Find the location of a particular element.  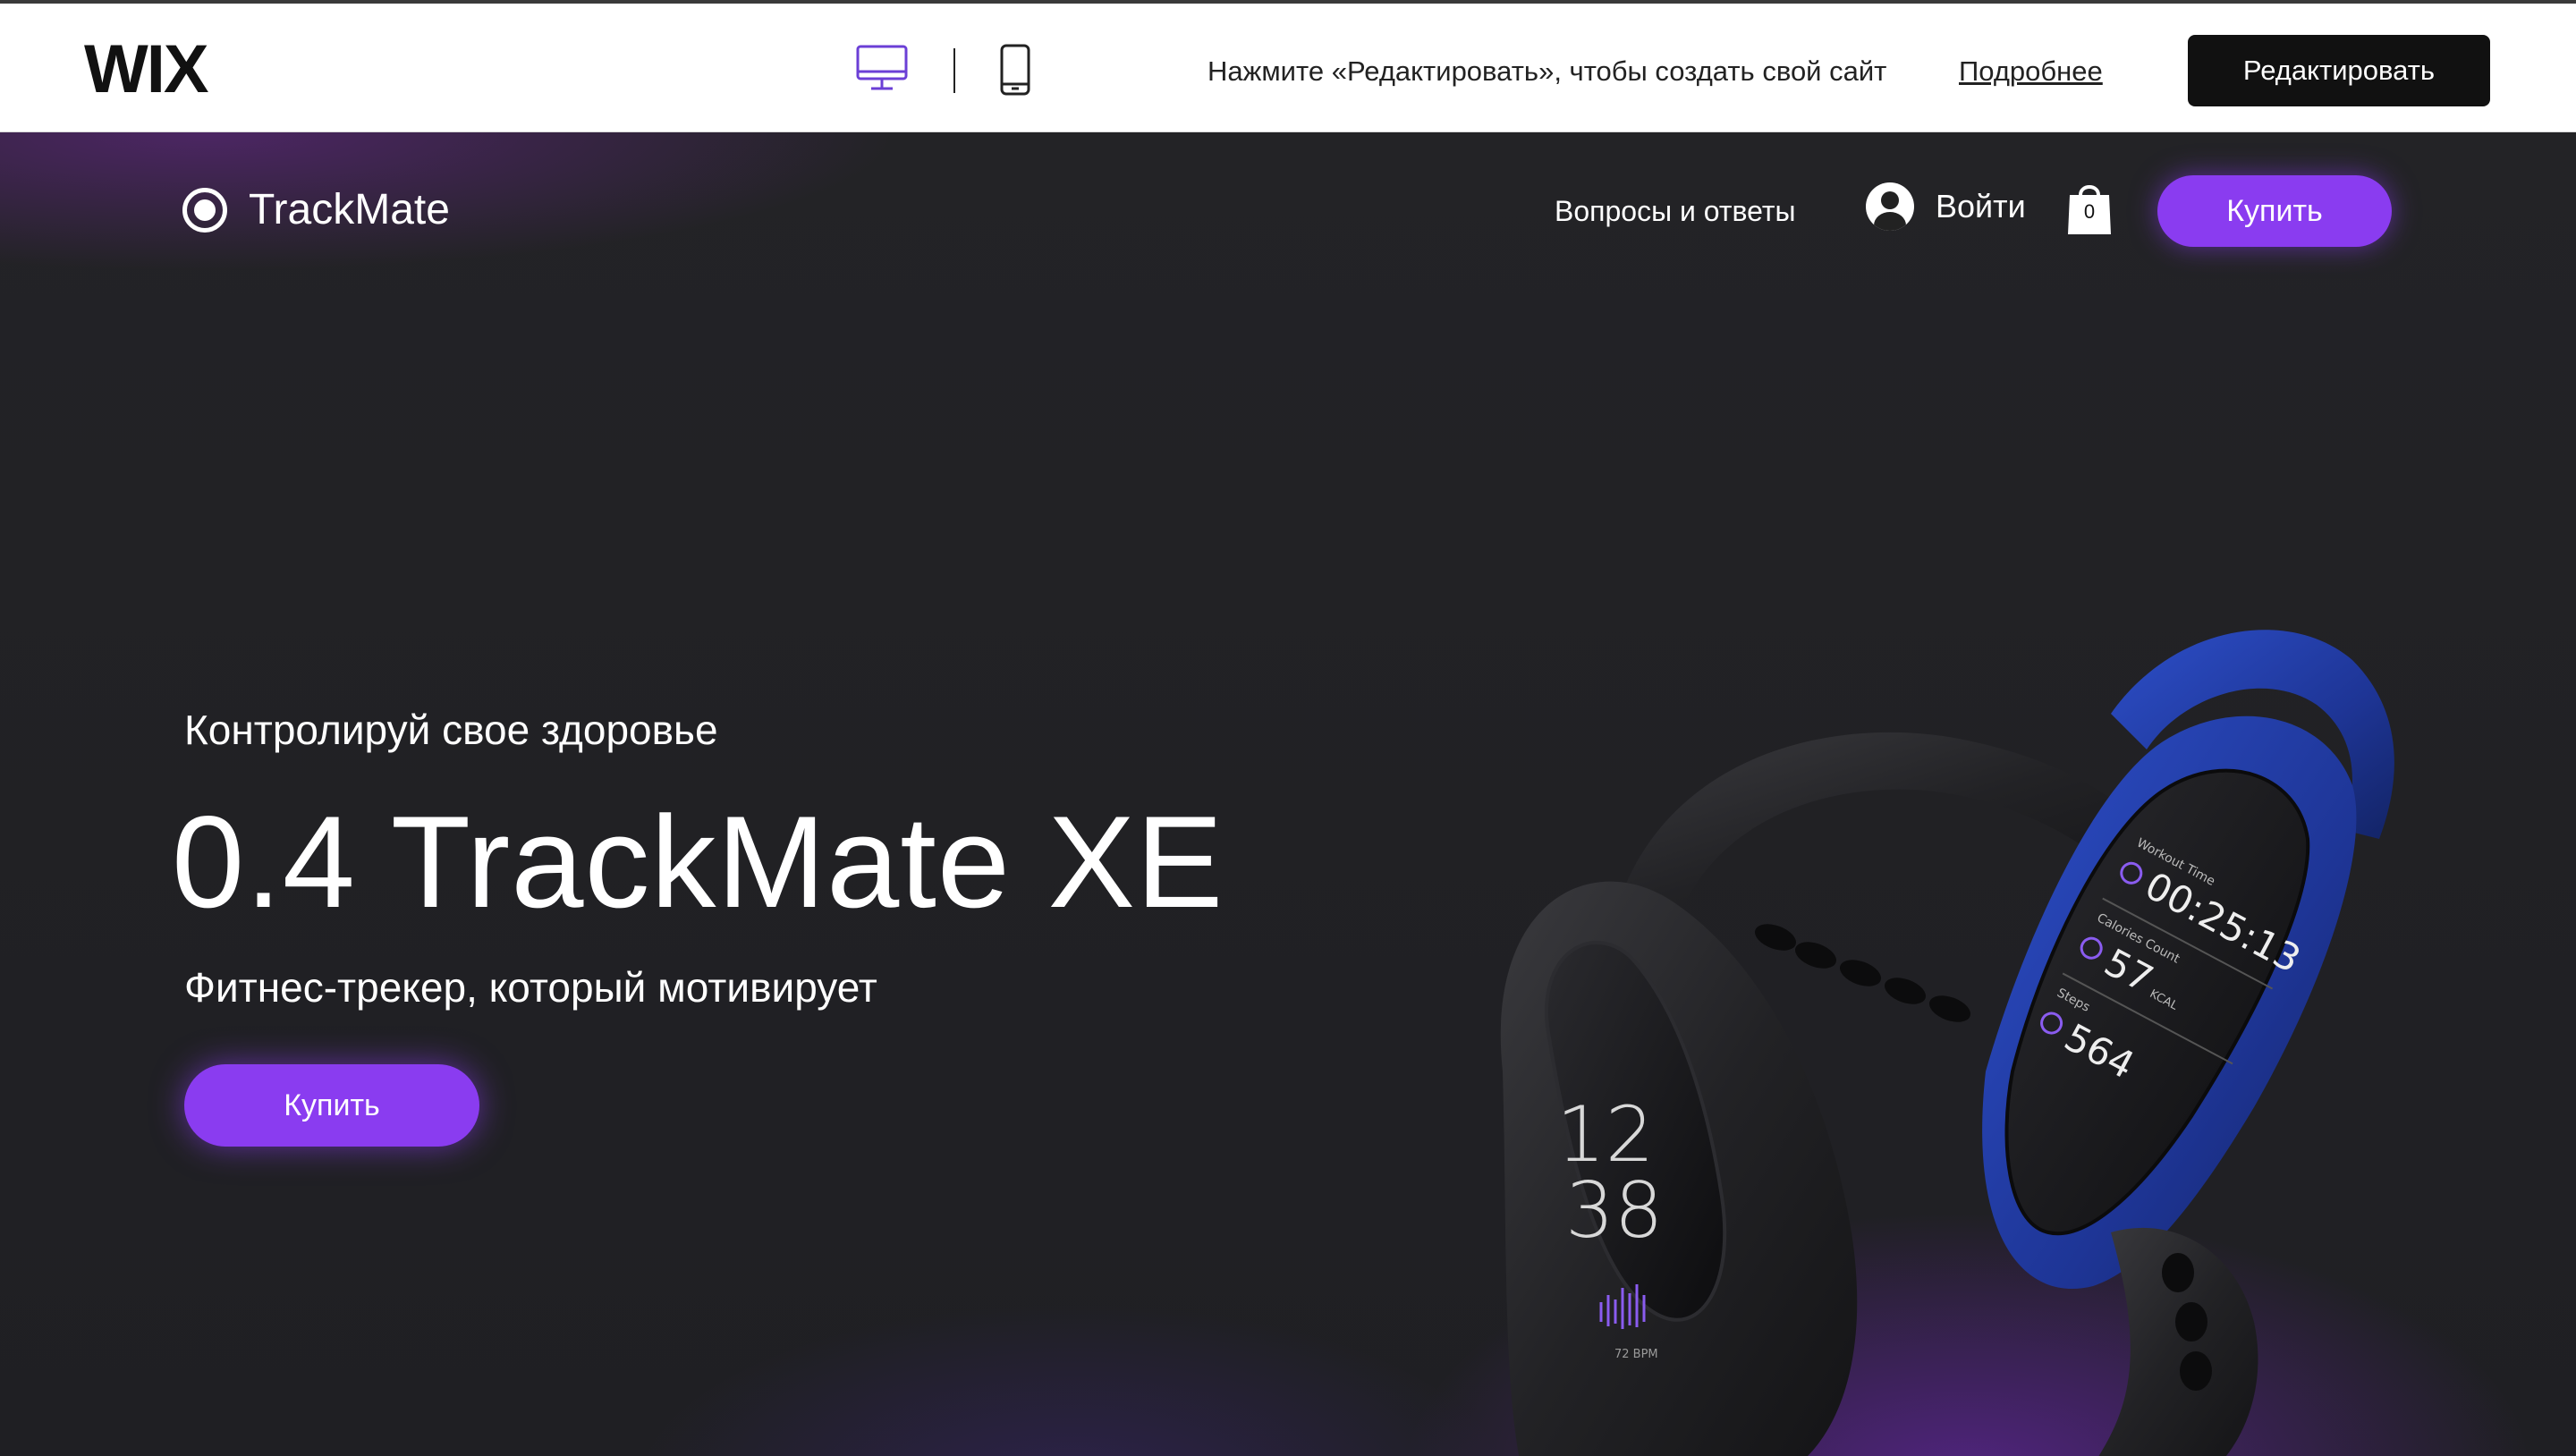

hero-buy-button: Купить is located at coordinates (331, 1105).